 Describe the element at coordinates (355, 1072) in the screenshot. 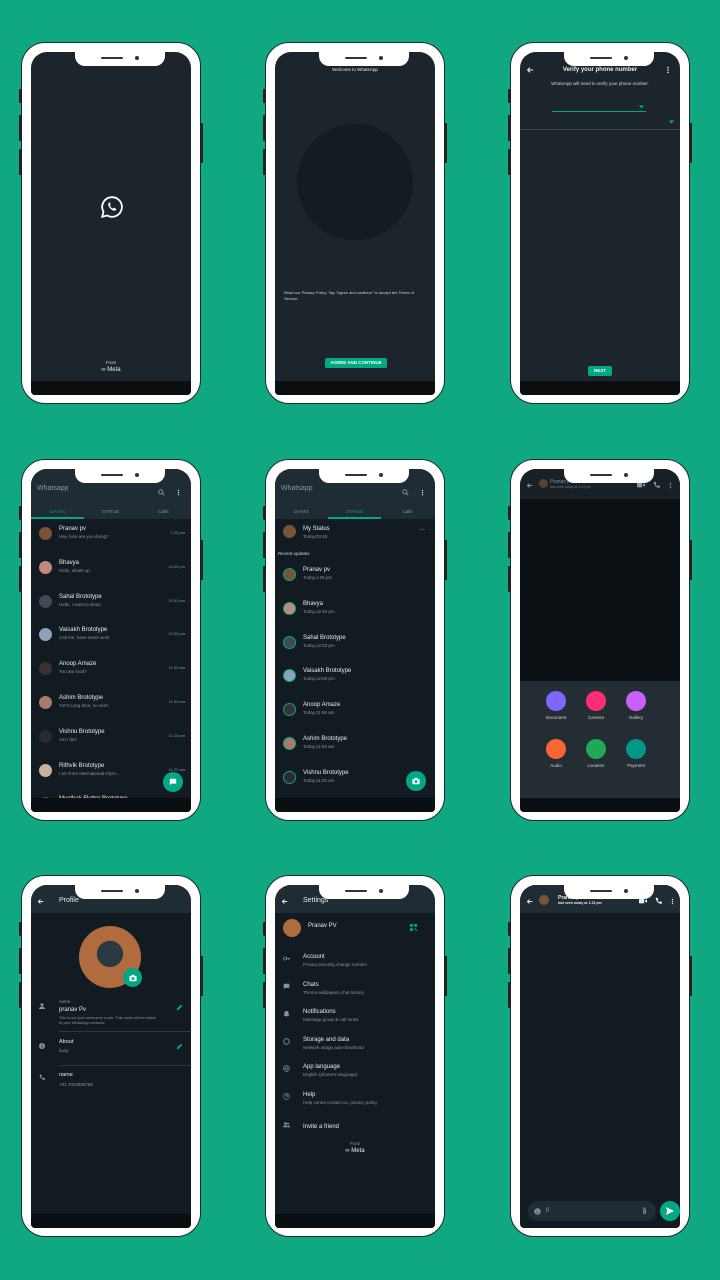

I see `settings-item-app-language: App language English (phone's language)` at that location.